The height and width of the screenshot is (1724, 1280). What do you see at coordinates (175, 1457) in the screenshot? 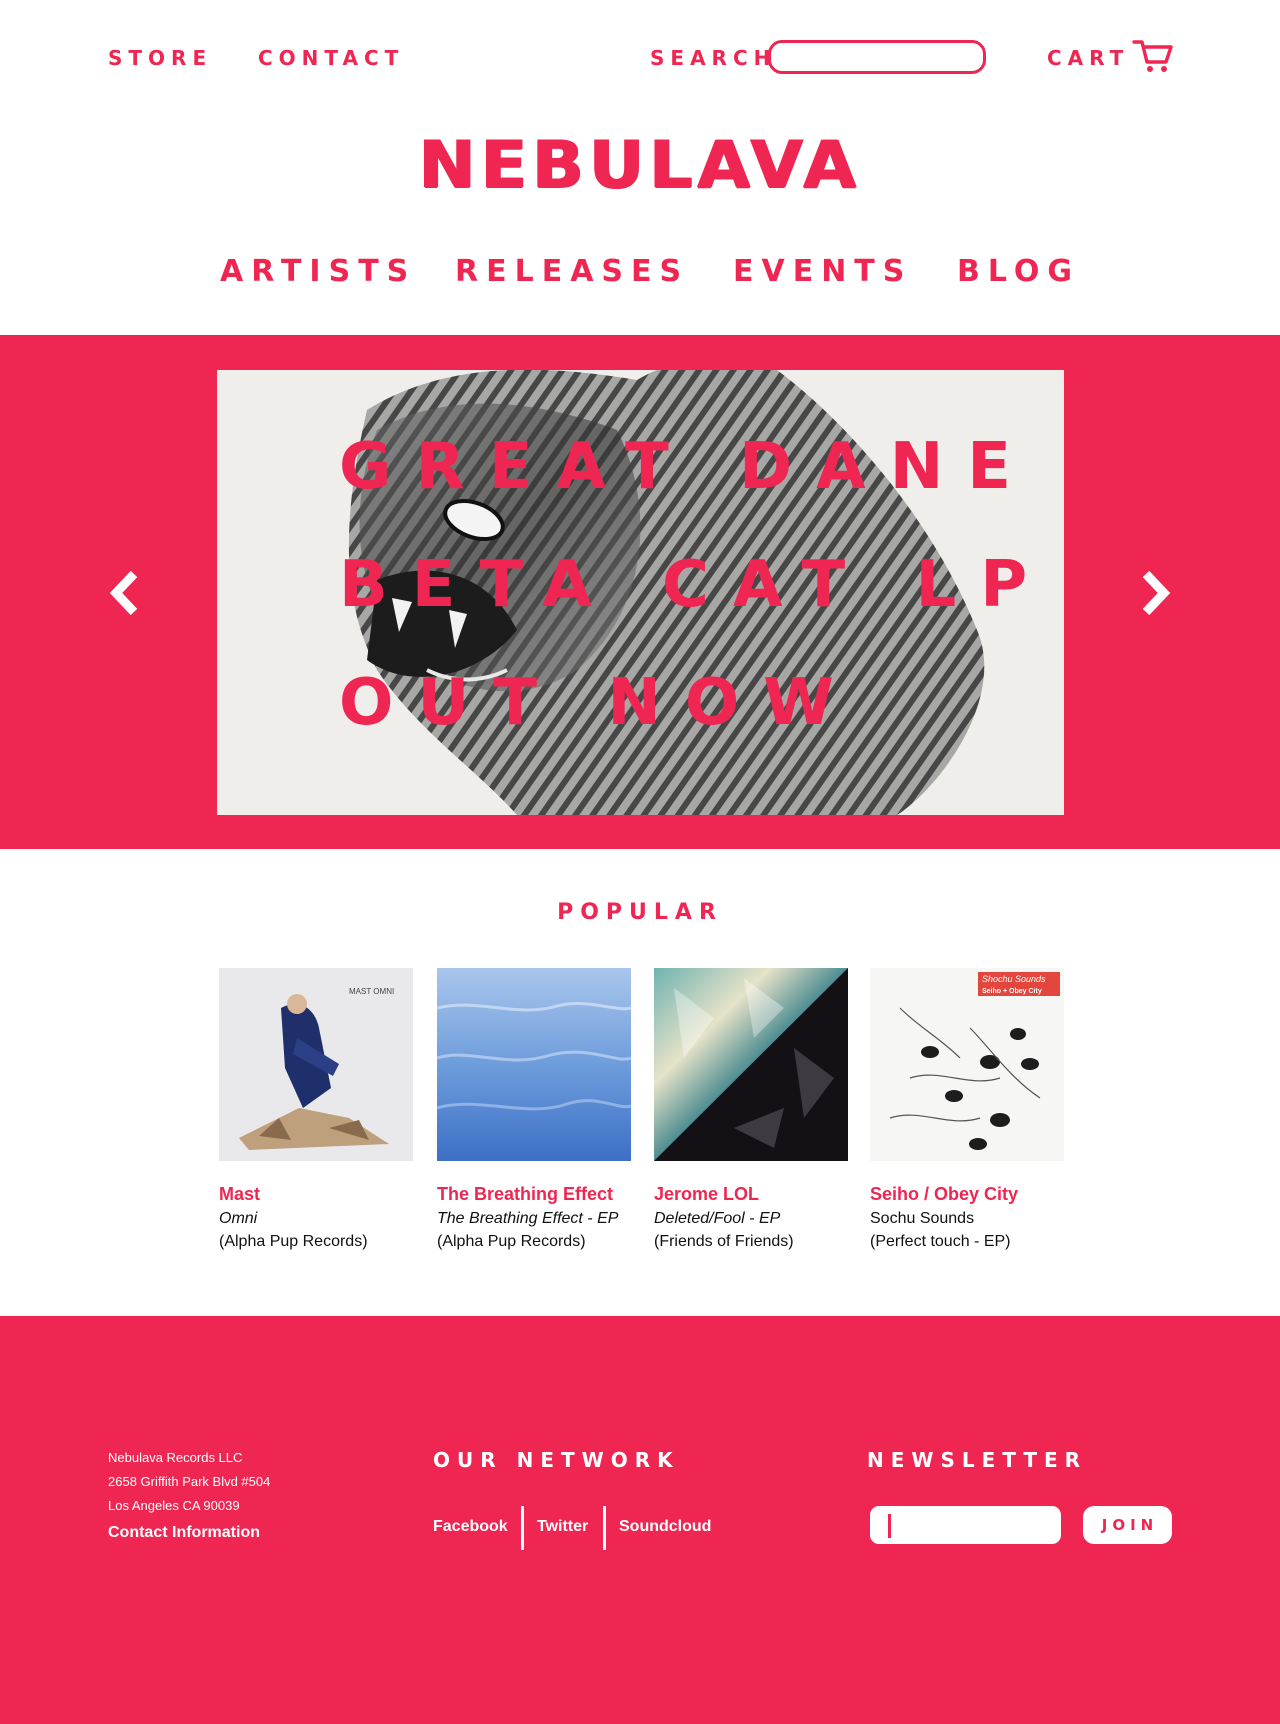
I see `address-line-1: Nebulava Records LLC` at bounding box center [175, 1457].